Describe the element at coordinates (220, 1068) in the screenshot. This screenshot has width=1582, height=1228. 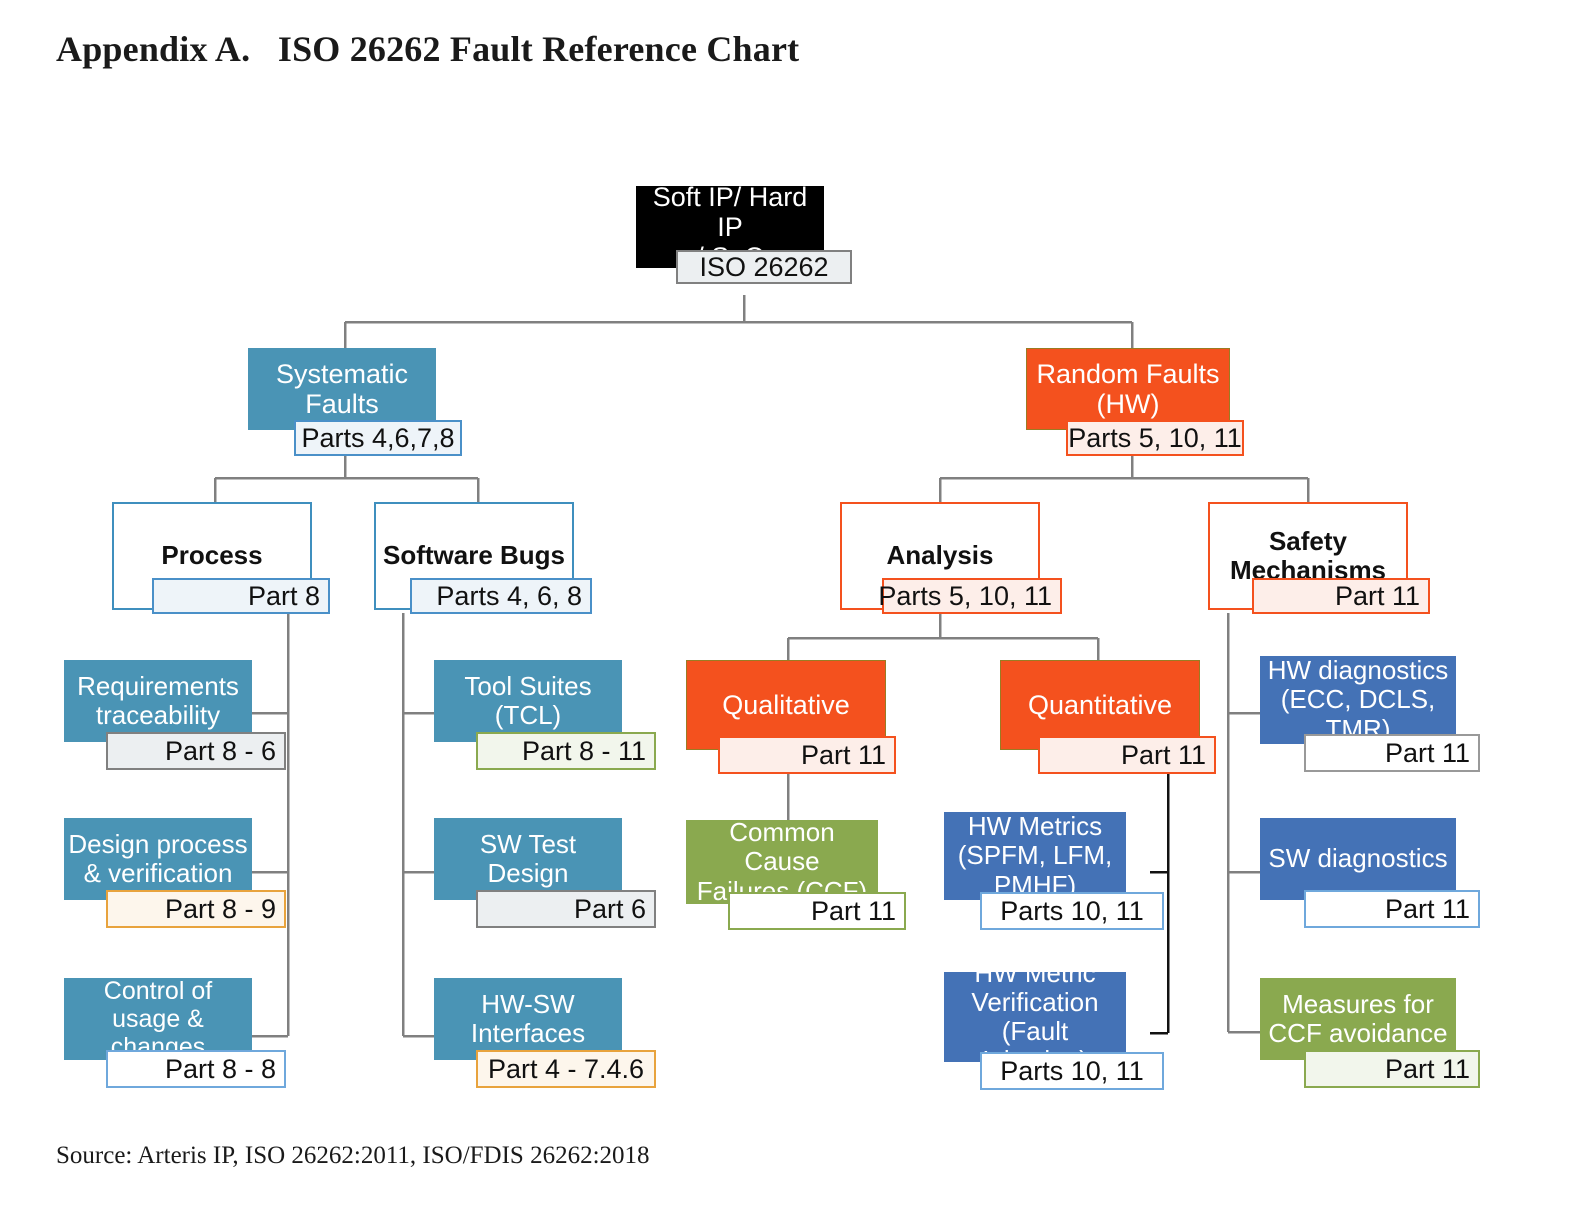
I see `node-control-usage-tag-text: Part 8 - 8` at that location.